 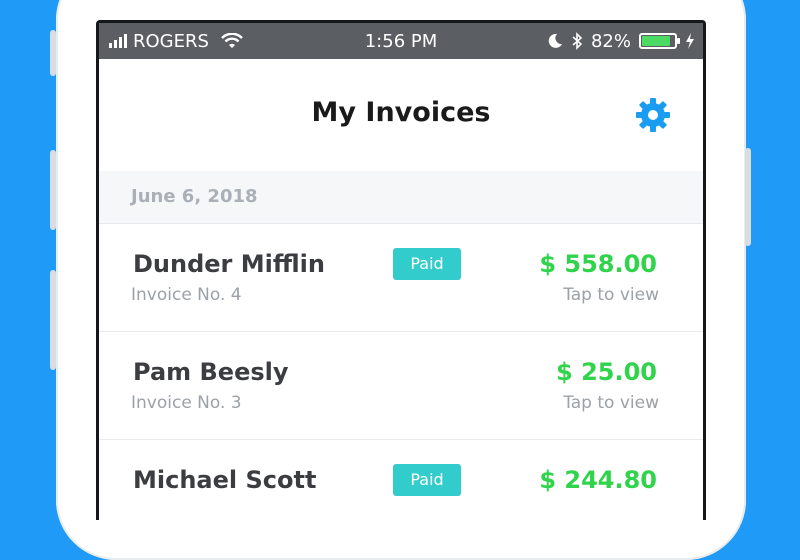 I want to click on status-right: 82%, so click(x=621, y=41).